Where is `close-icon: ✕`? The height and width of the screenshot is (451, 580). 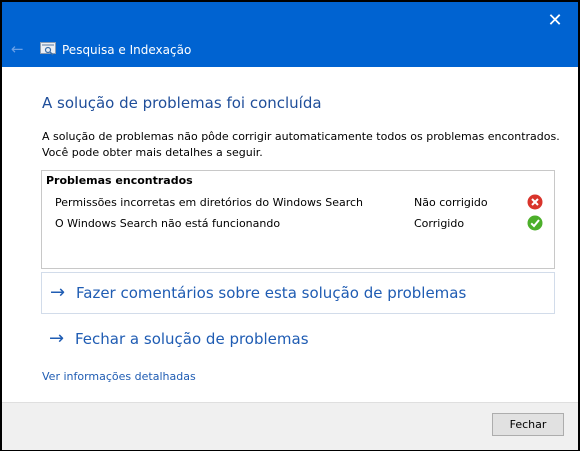
close-icon: ✕ is located at coordinates (555, 21).